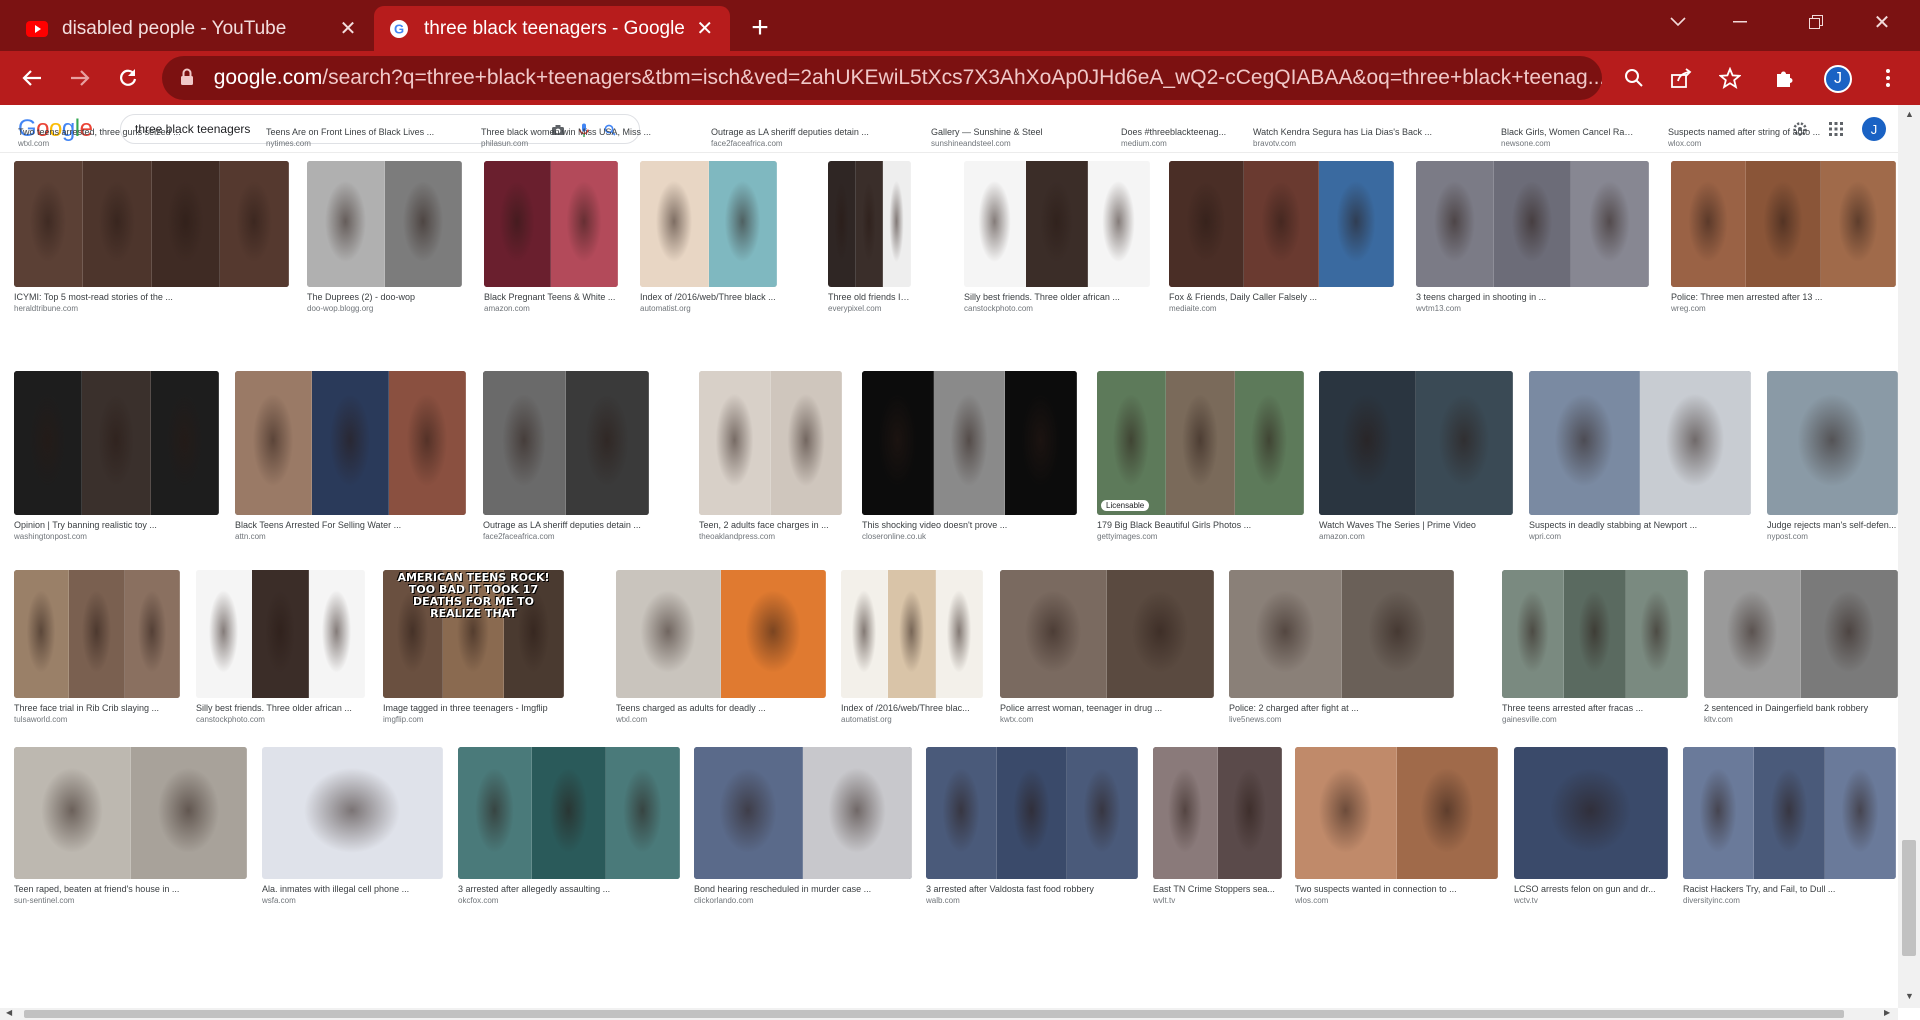  I want to click on forward-button, so click(80, 78).